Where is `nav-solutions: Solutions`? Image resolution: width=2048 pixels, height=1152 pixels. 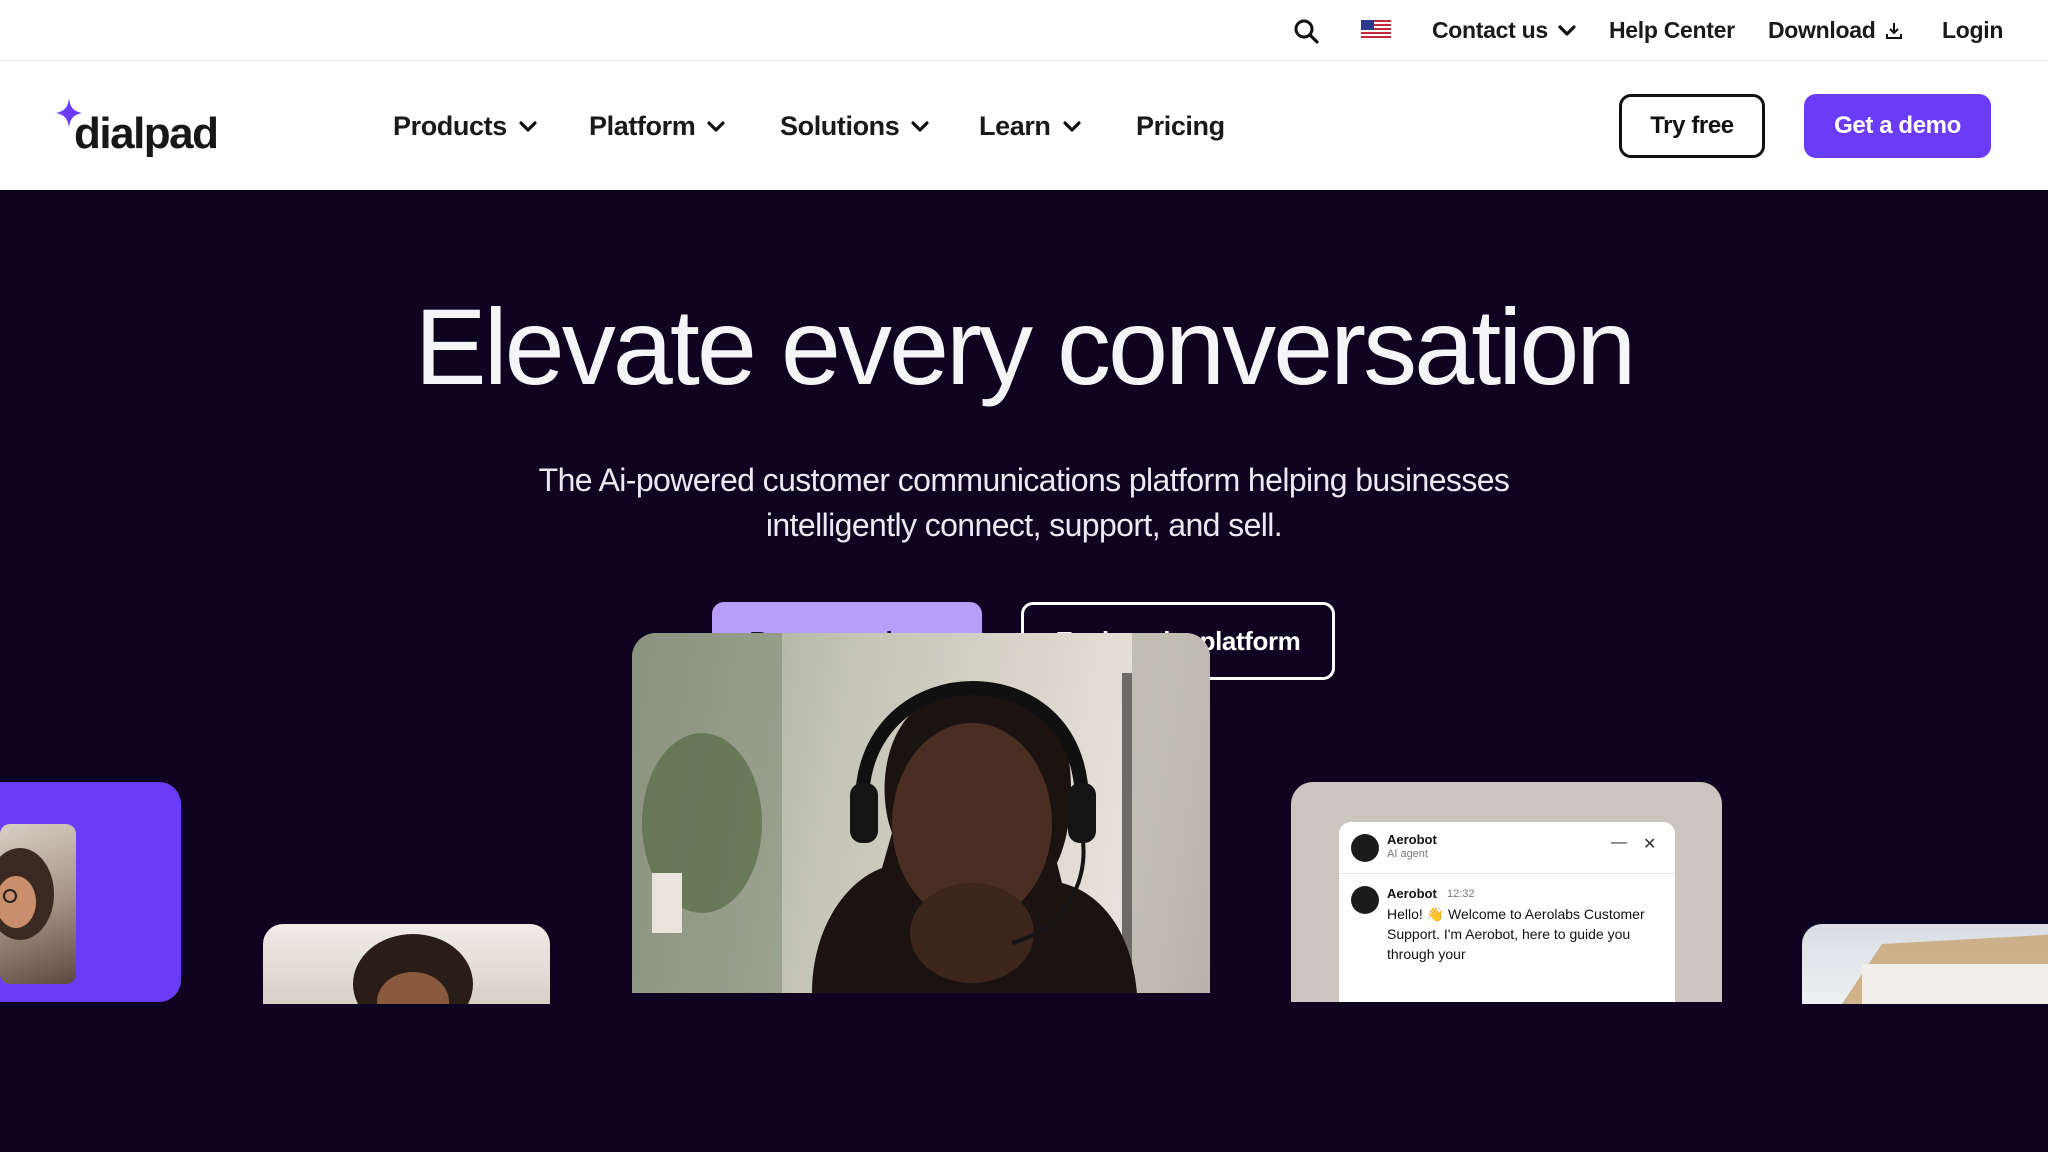 nav-solutions: Solutions is located at coordinates (854, 126).